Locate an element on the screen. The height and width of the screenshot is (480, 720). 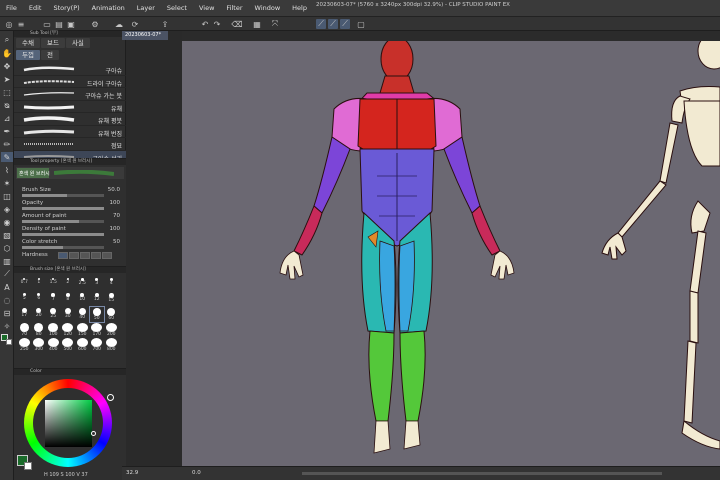
horizontal-scrollbar is located at coordinates (482, 473).